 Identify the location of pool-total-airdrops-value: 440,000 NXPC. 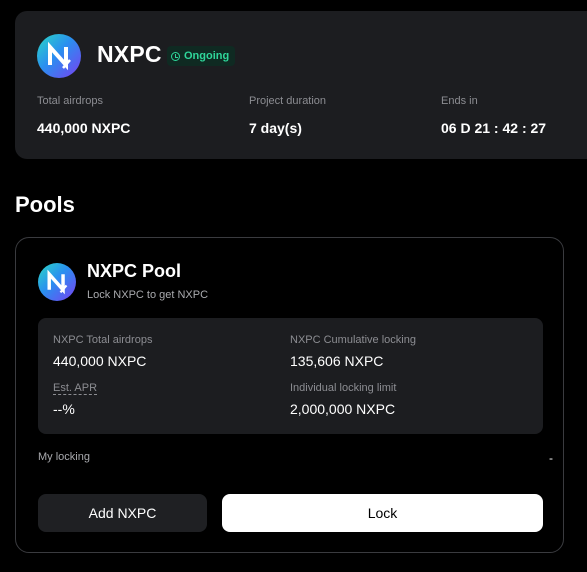
(100, 361).